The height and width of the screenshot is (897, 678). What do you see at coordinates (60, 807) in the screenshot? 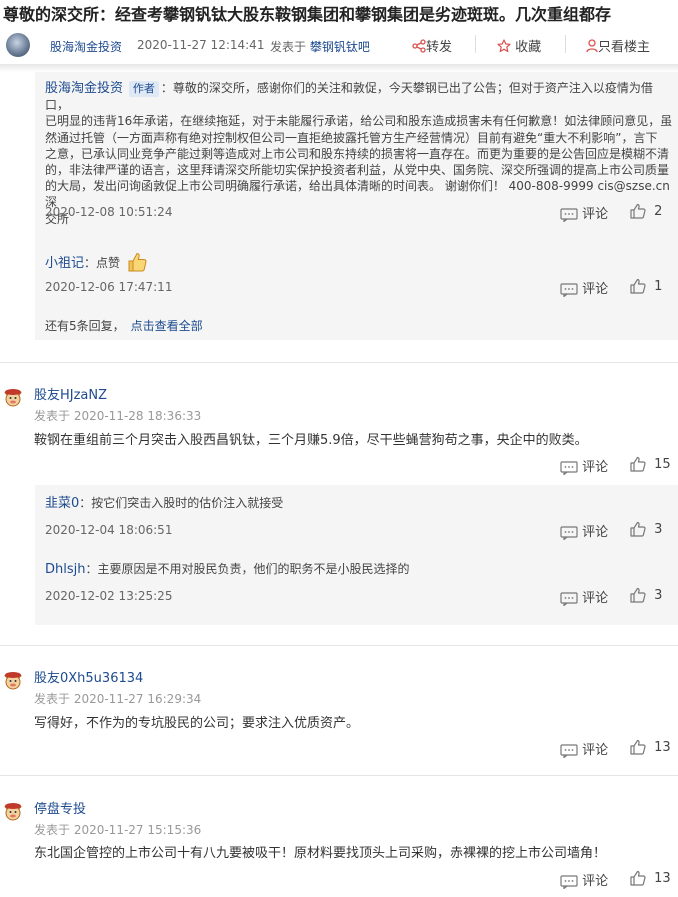
I see `post-author-link: 停盘专投` at bounding box center [60, 807].